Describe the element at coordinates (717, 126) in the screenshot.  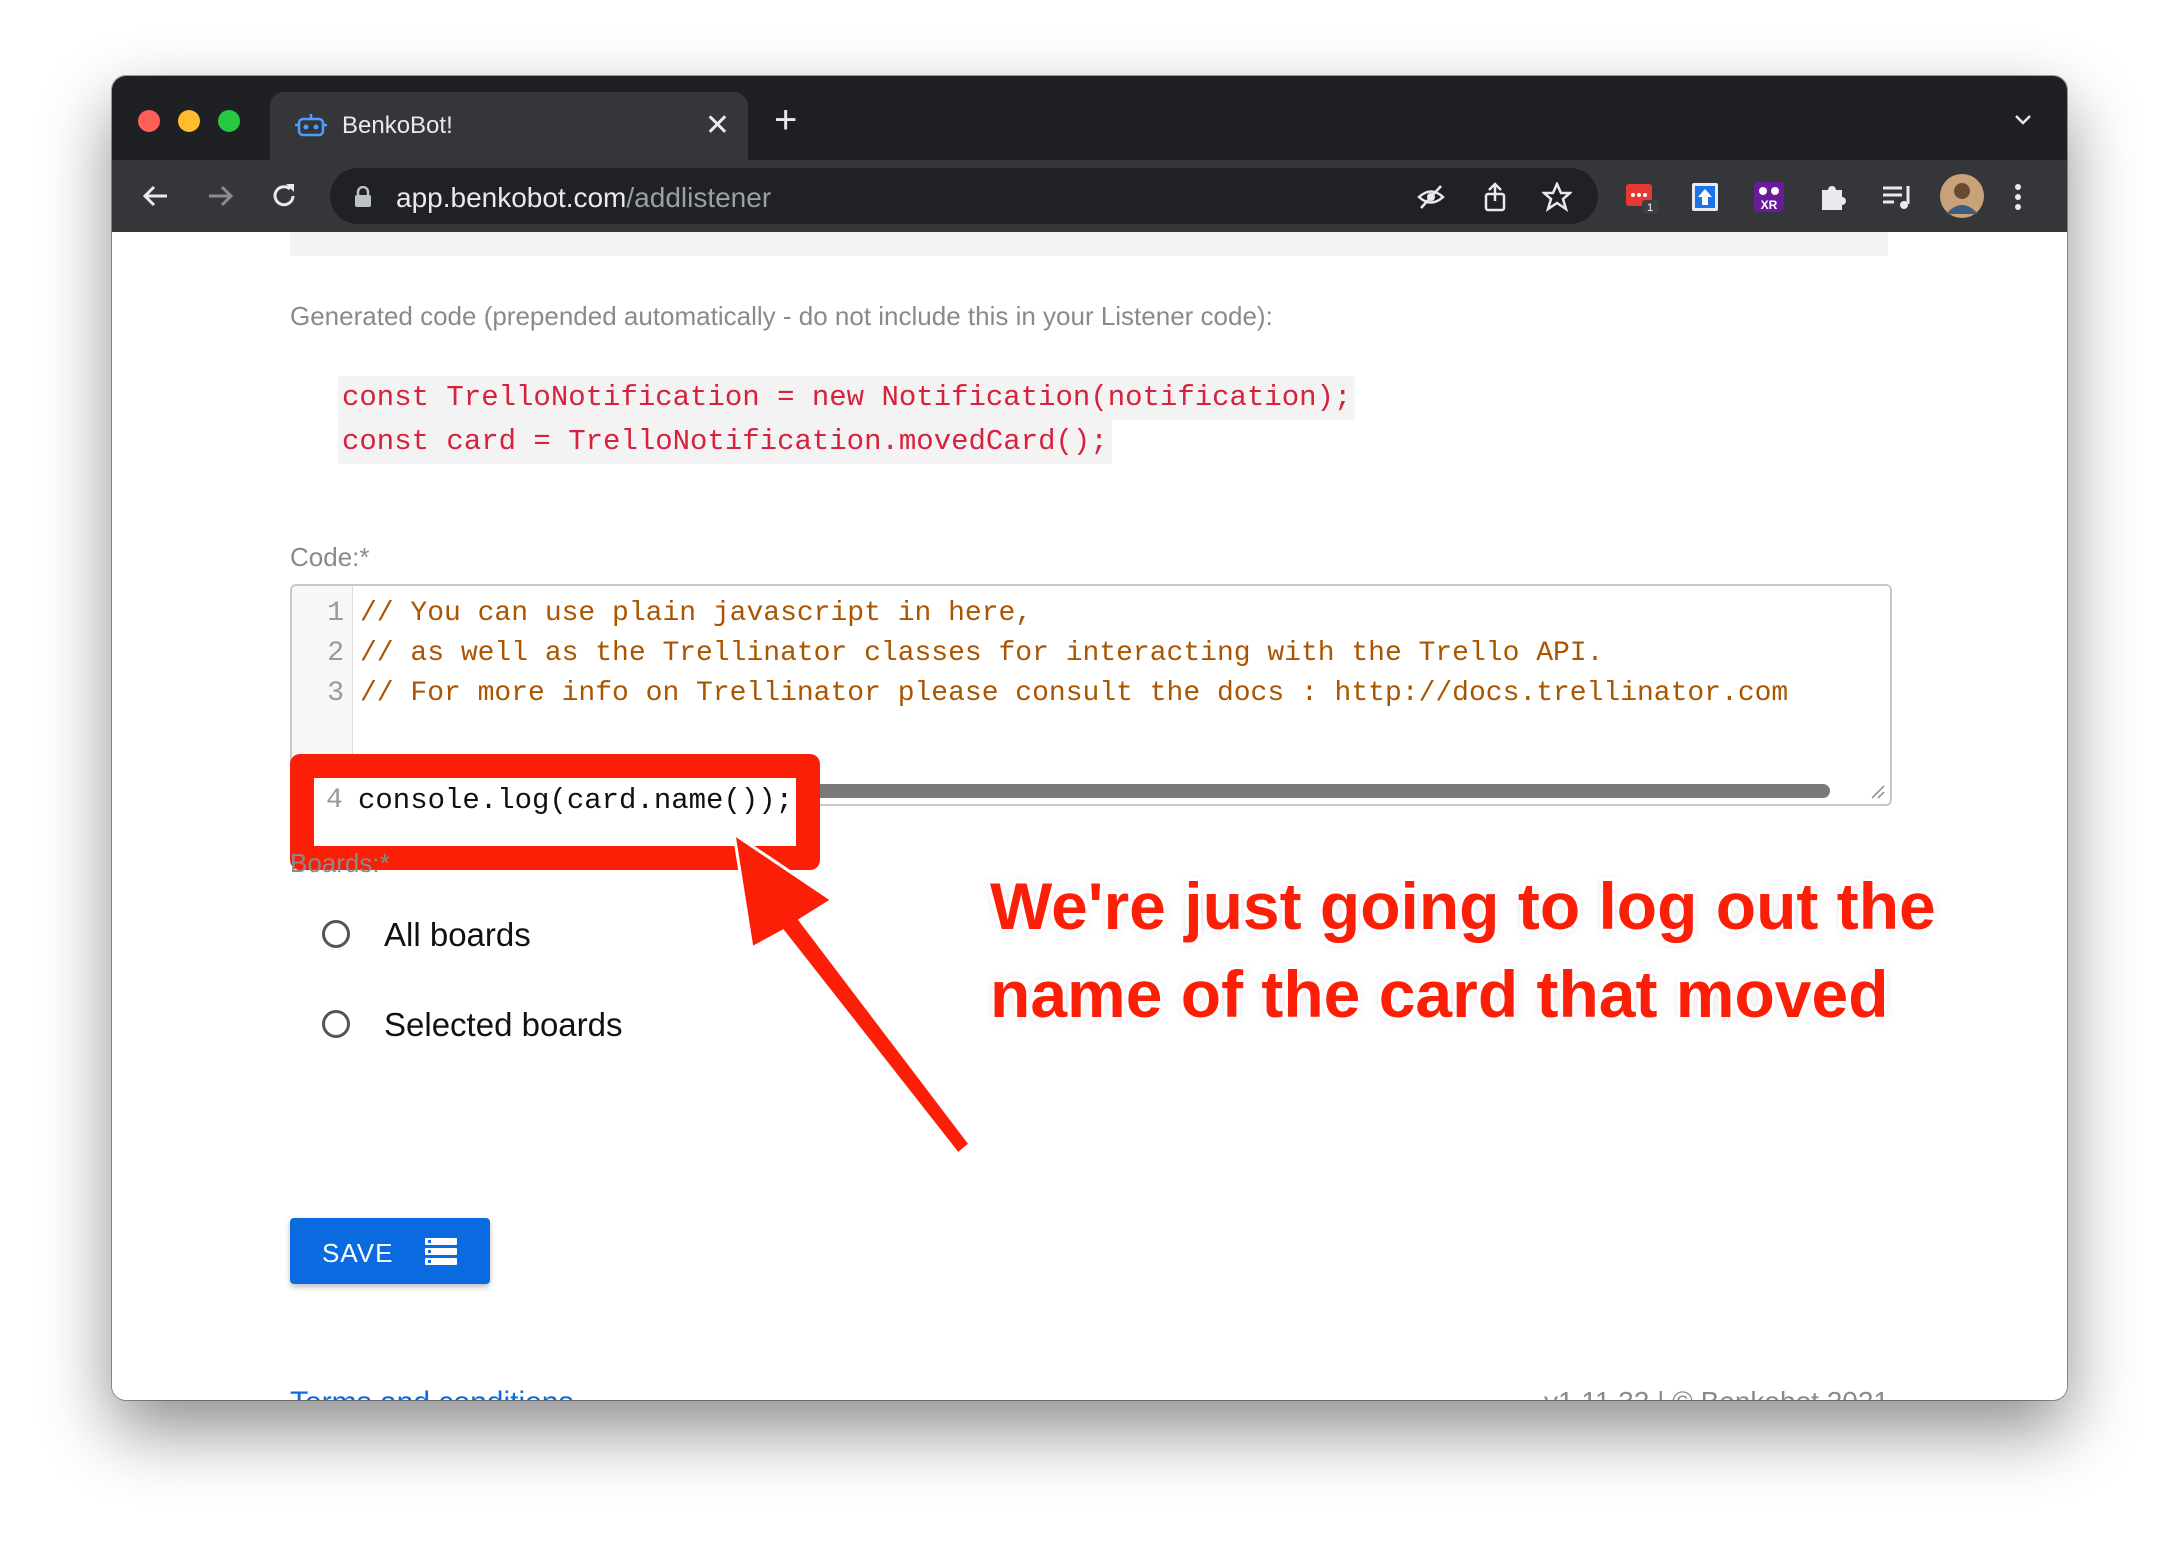
I see `close-tab-icon: ✕` at that location.